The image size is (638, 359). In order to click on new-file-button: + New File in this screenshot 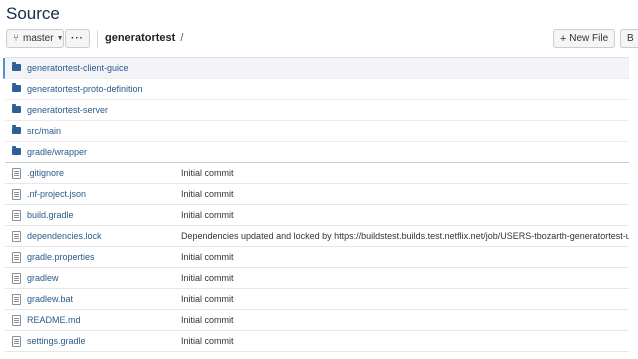, I will do `click(584, 38)`.